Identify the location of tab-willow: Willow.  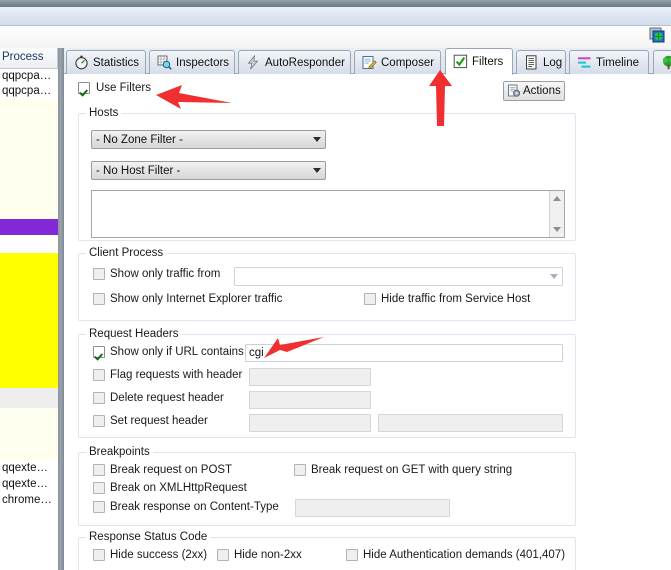
(662, 62).